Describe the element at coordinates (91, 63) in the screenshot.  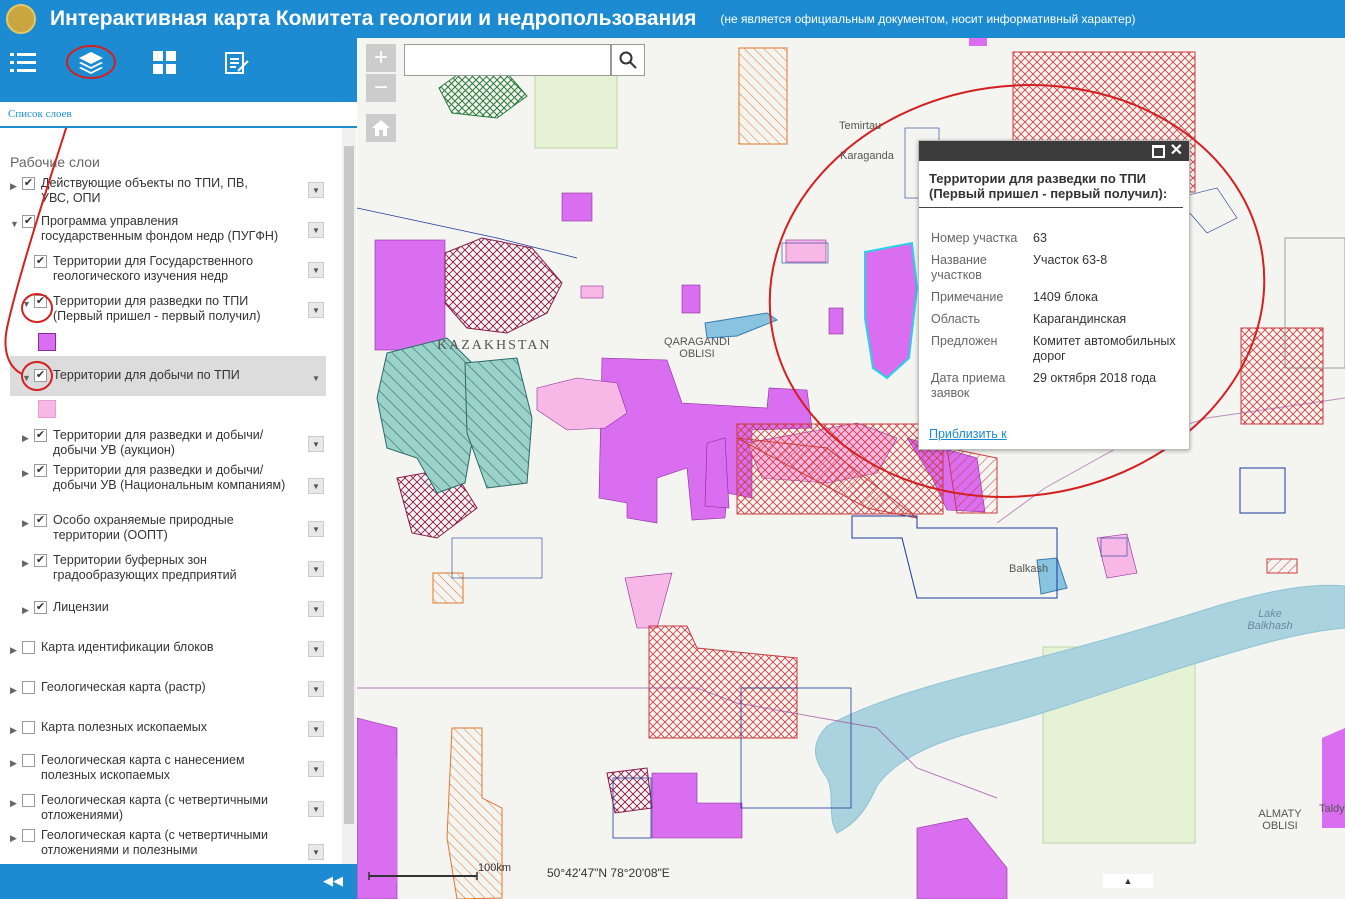
I see `layers-icon` at that location.